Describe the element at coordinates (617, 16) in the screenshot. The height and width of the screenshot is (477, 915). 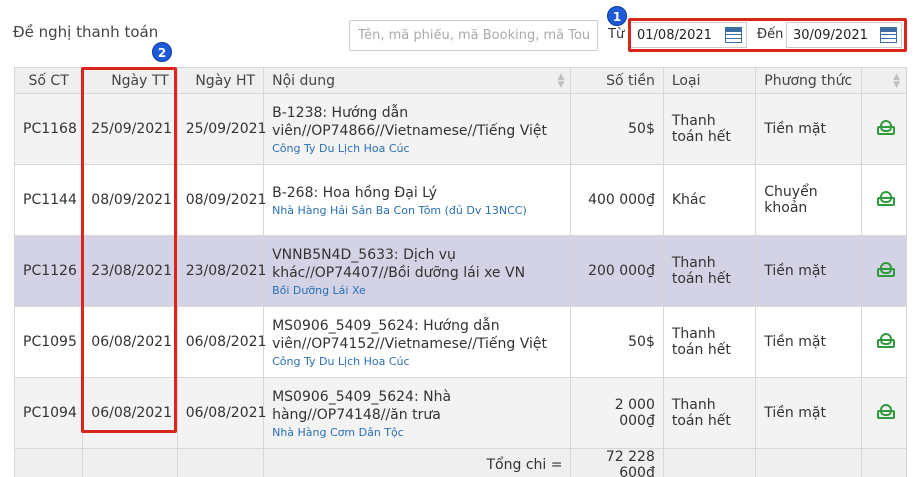
I see `annotation-badge-1: 1` at that location.